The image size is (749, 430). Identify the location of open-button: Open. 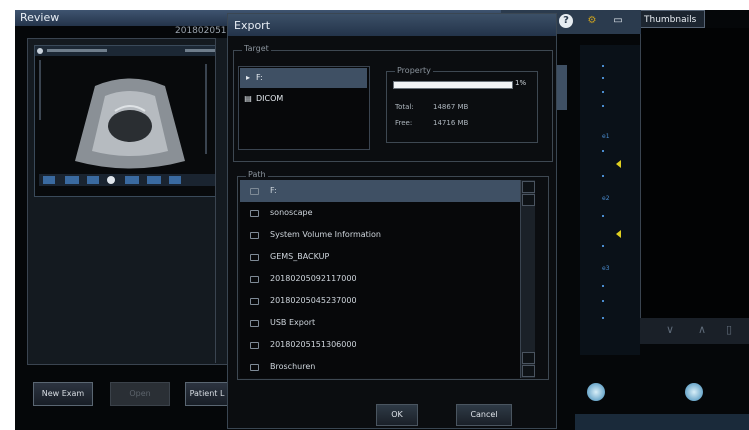
(140, 394).